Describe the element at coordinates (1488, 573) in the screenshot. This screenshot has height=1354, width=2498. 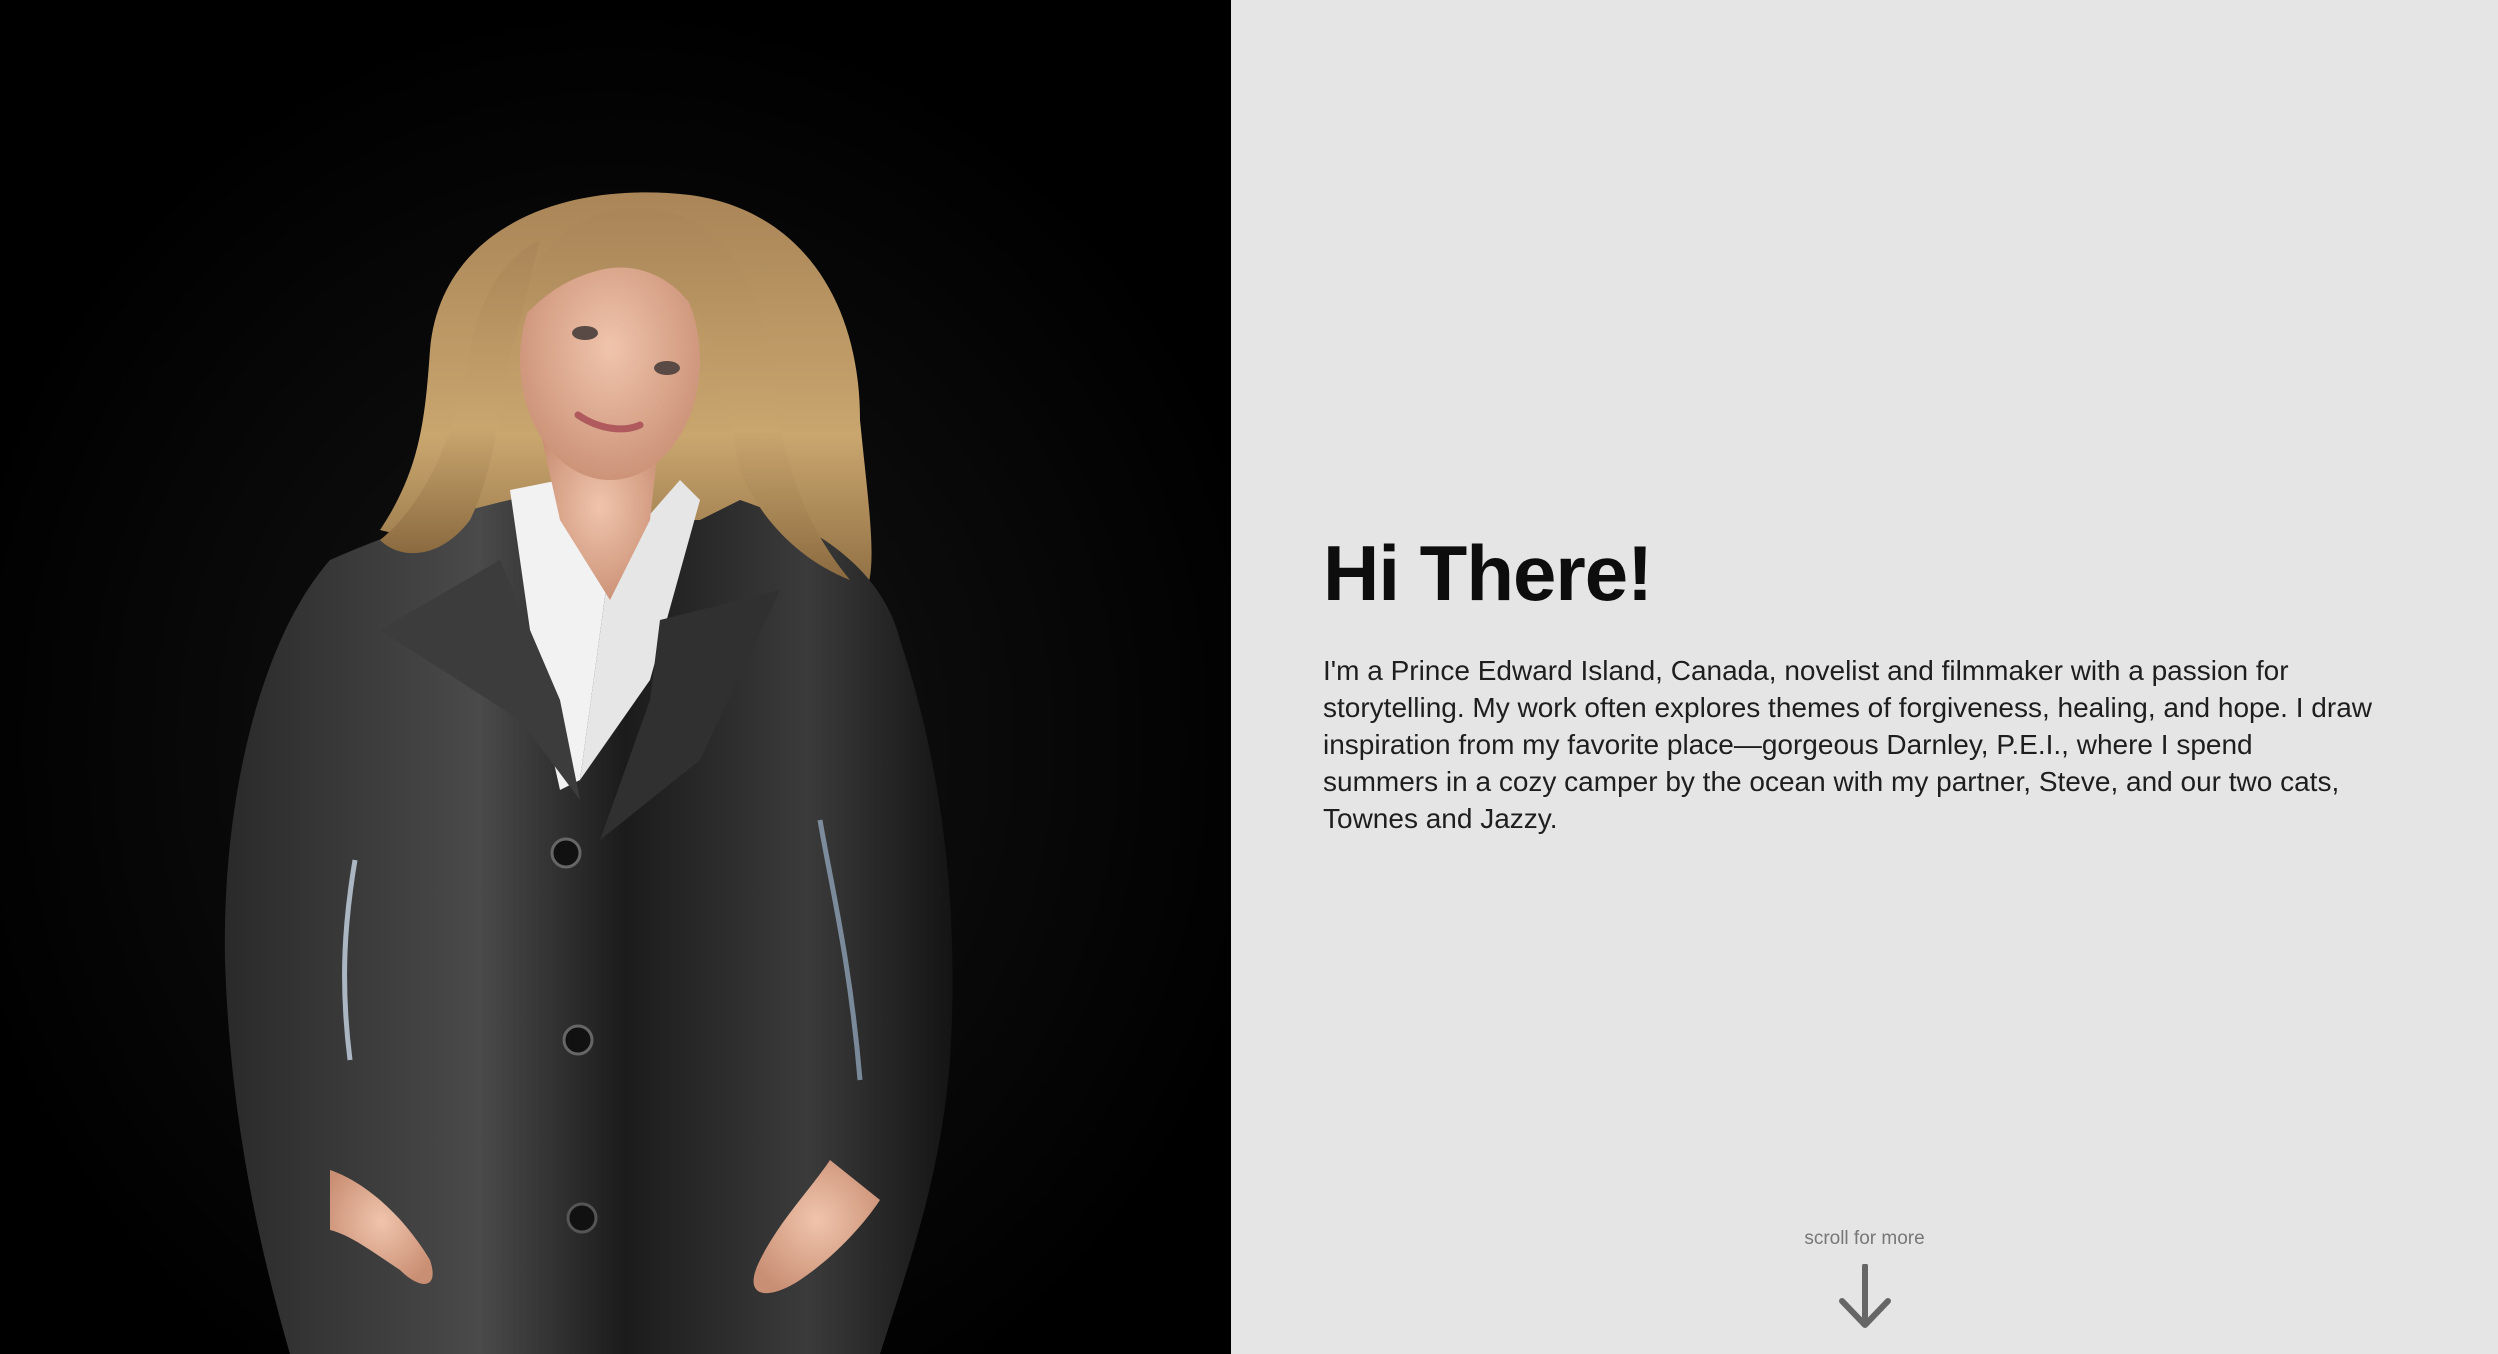
I see `page-title: Hi There!` at that location.